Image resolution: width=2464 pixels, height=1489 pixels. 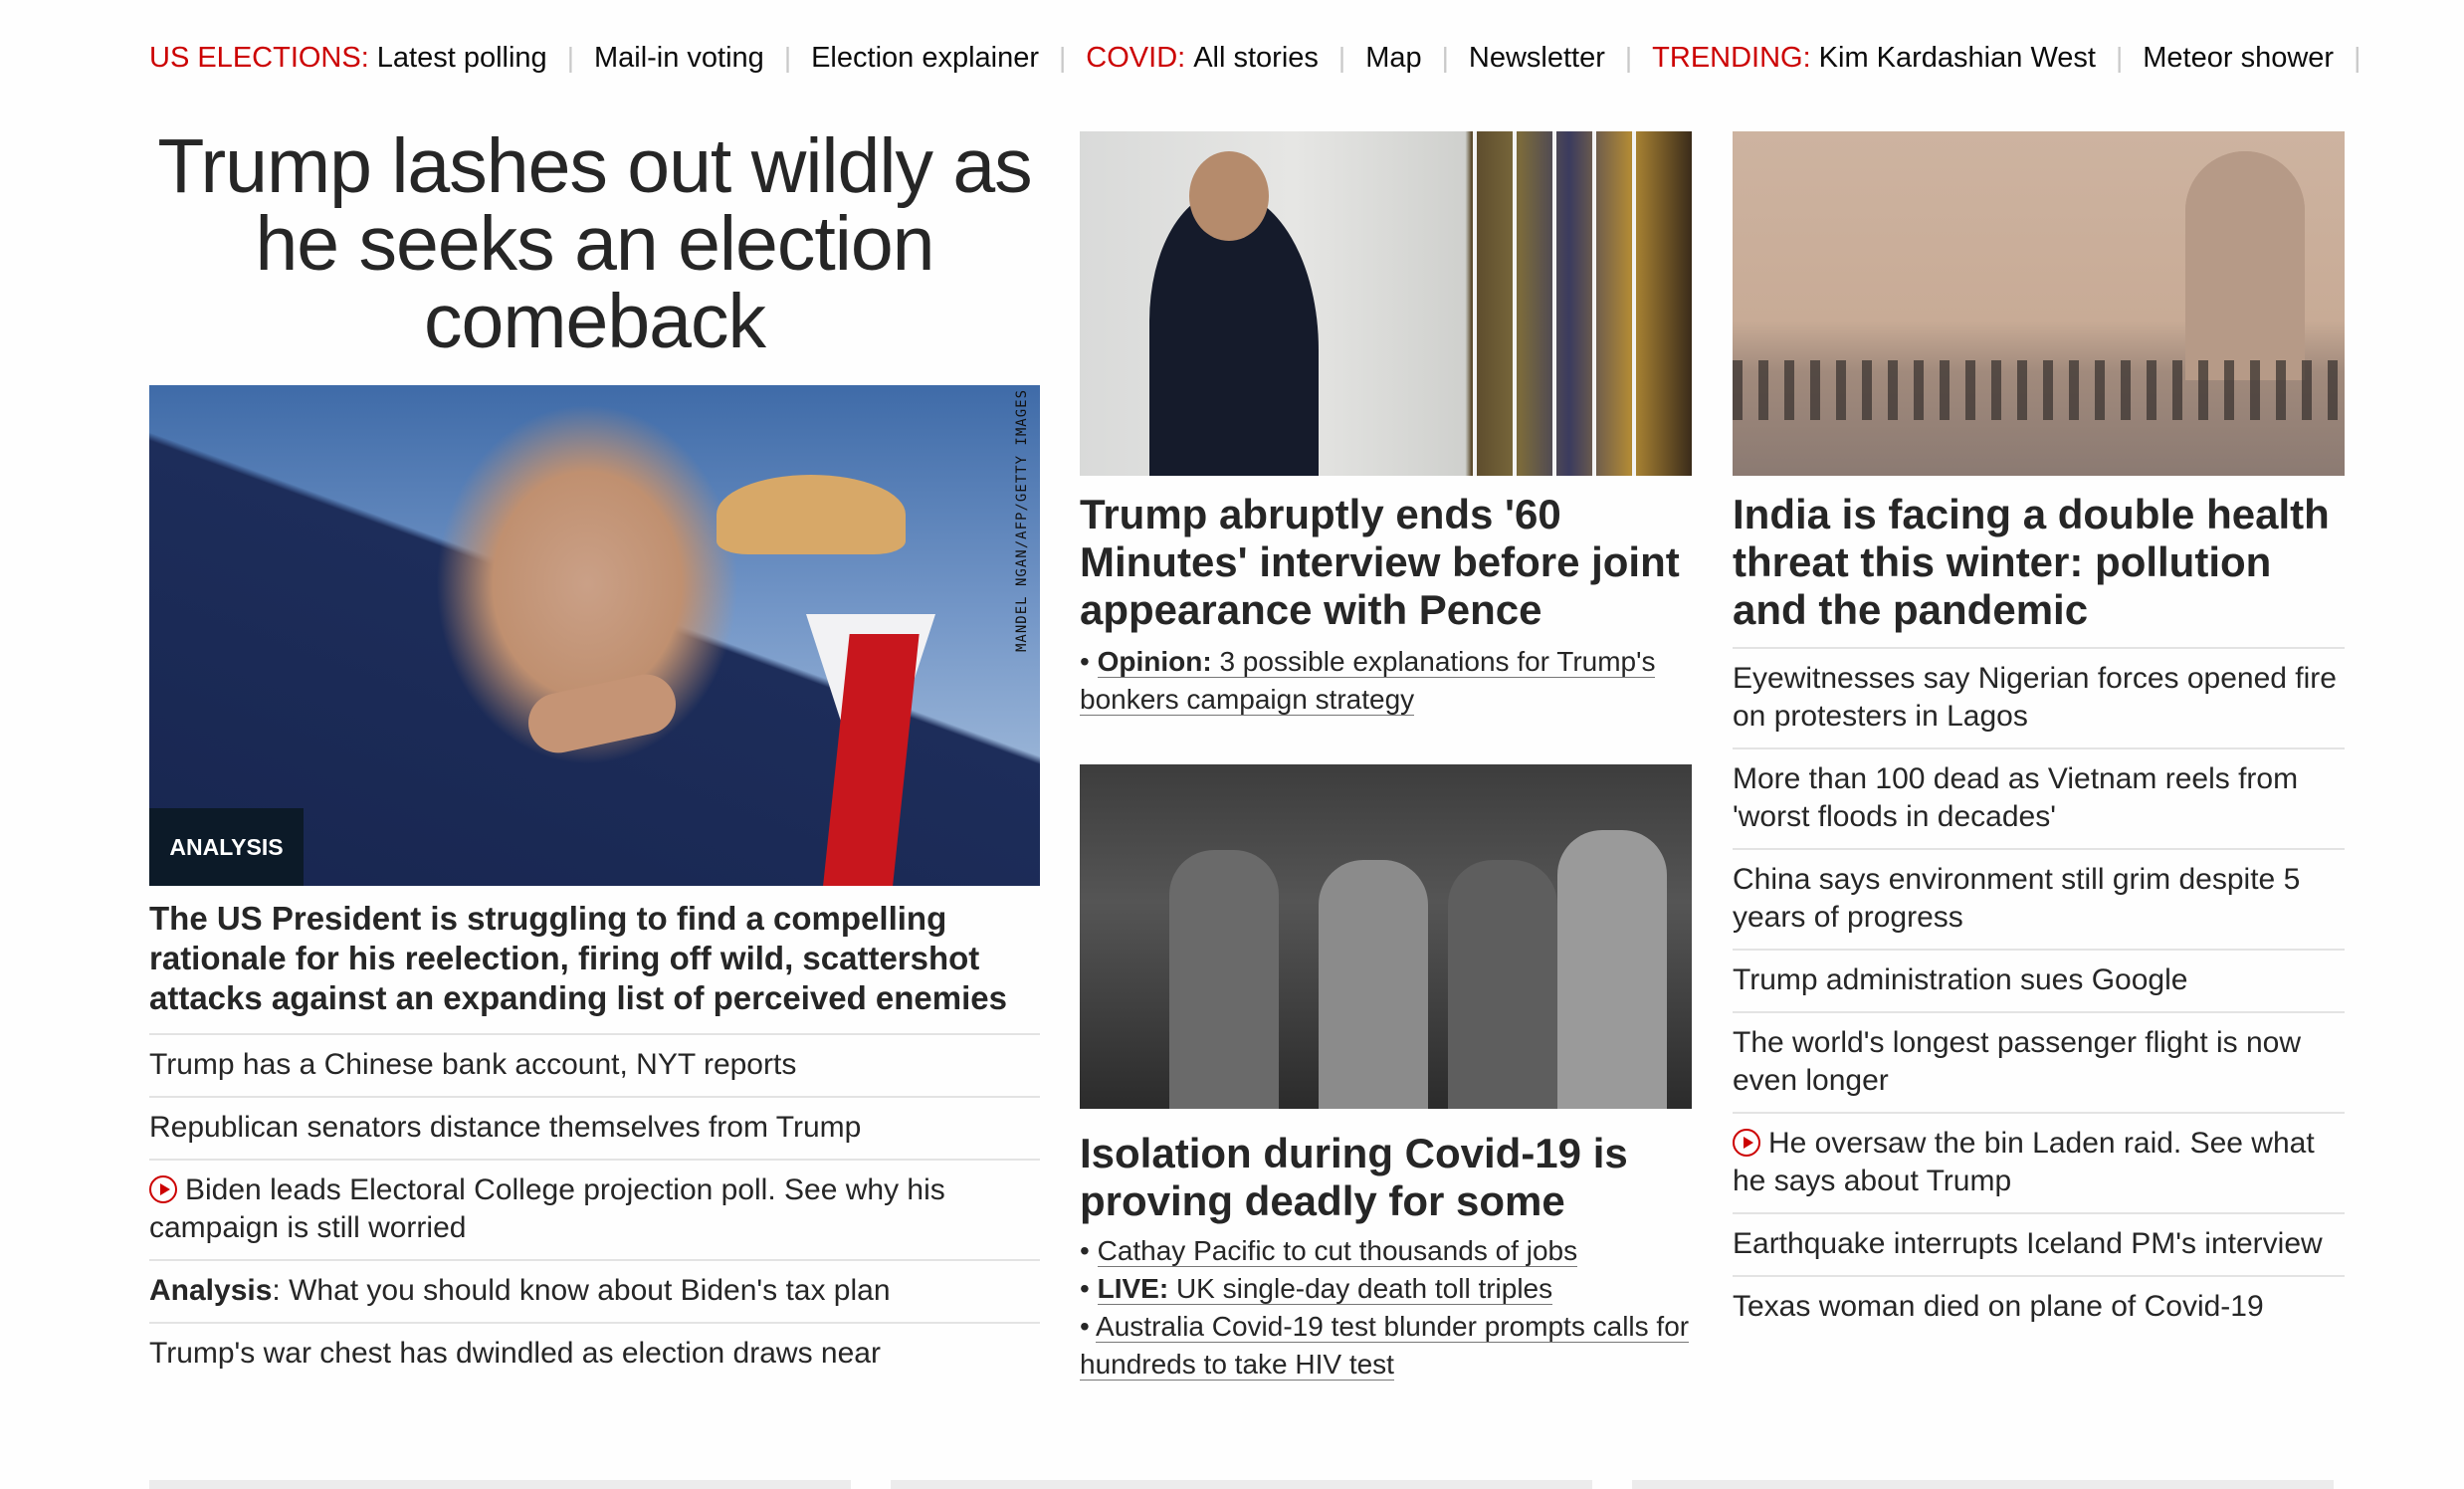 What do you see at coordinates (1999, 1307) in the screenshot?
I see `list-item-text: Texas woman died on plane of Covid-19` at bounding box center [1999, 1307].